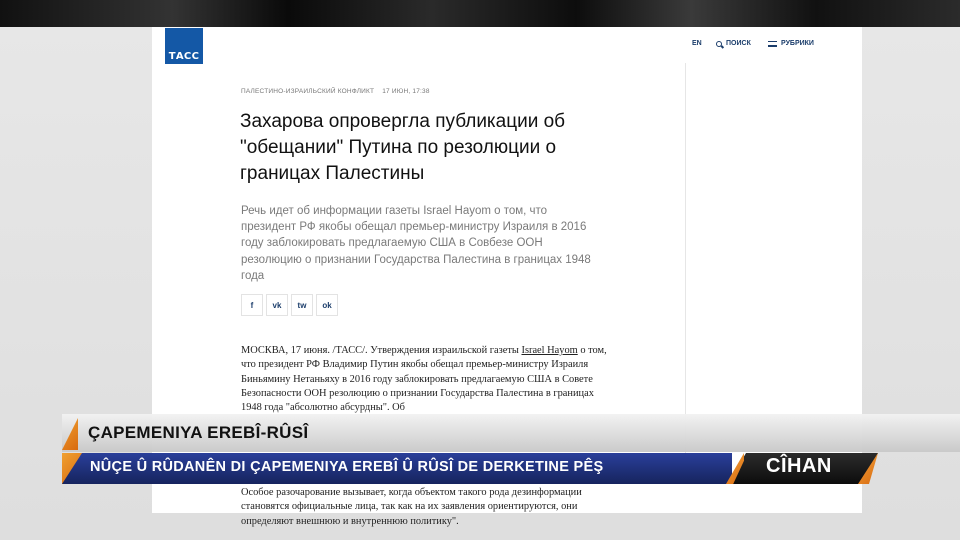 The image size is (960, 540). What do you see at coordinates (307, 91) in the screenshot?
I see `article-category: ПАЛЕСТИНО-ИЗРАИЛЬСКИЙ КОНФЛИКТ` at bounding box center [307, 91].